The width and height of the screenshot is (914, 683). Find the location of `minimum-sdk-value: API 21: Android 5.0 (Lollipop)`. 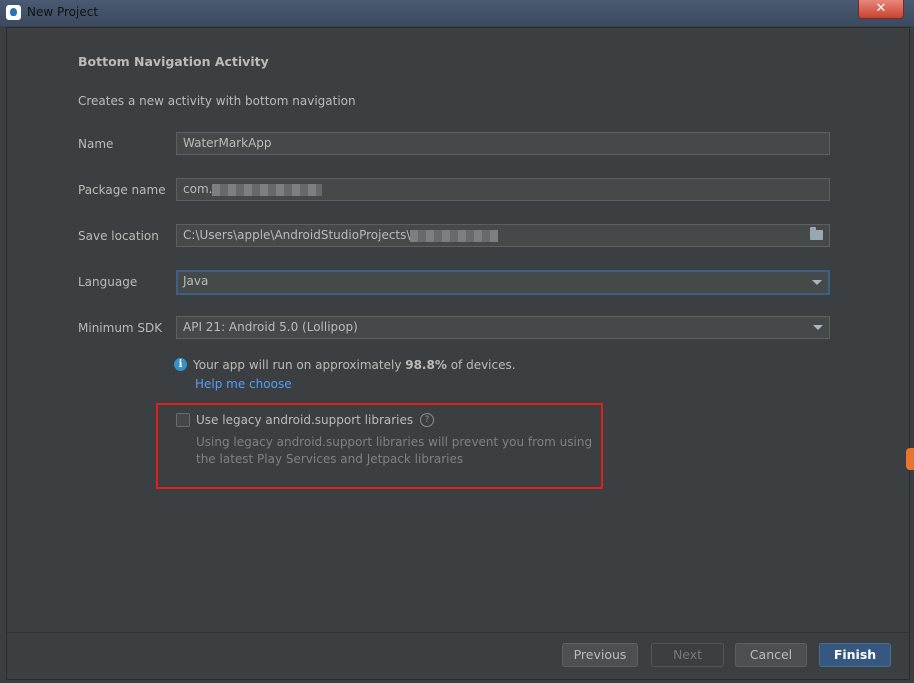

minimum-sdk-value: API 21: Android 5.0 (Lollipop) is located at coordinates (270, 327).